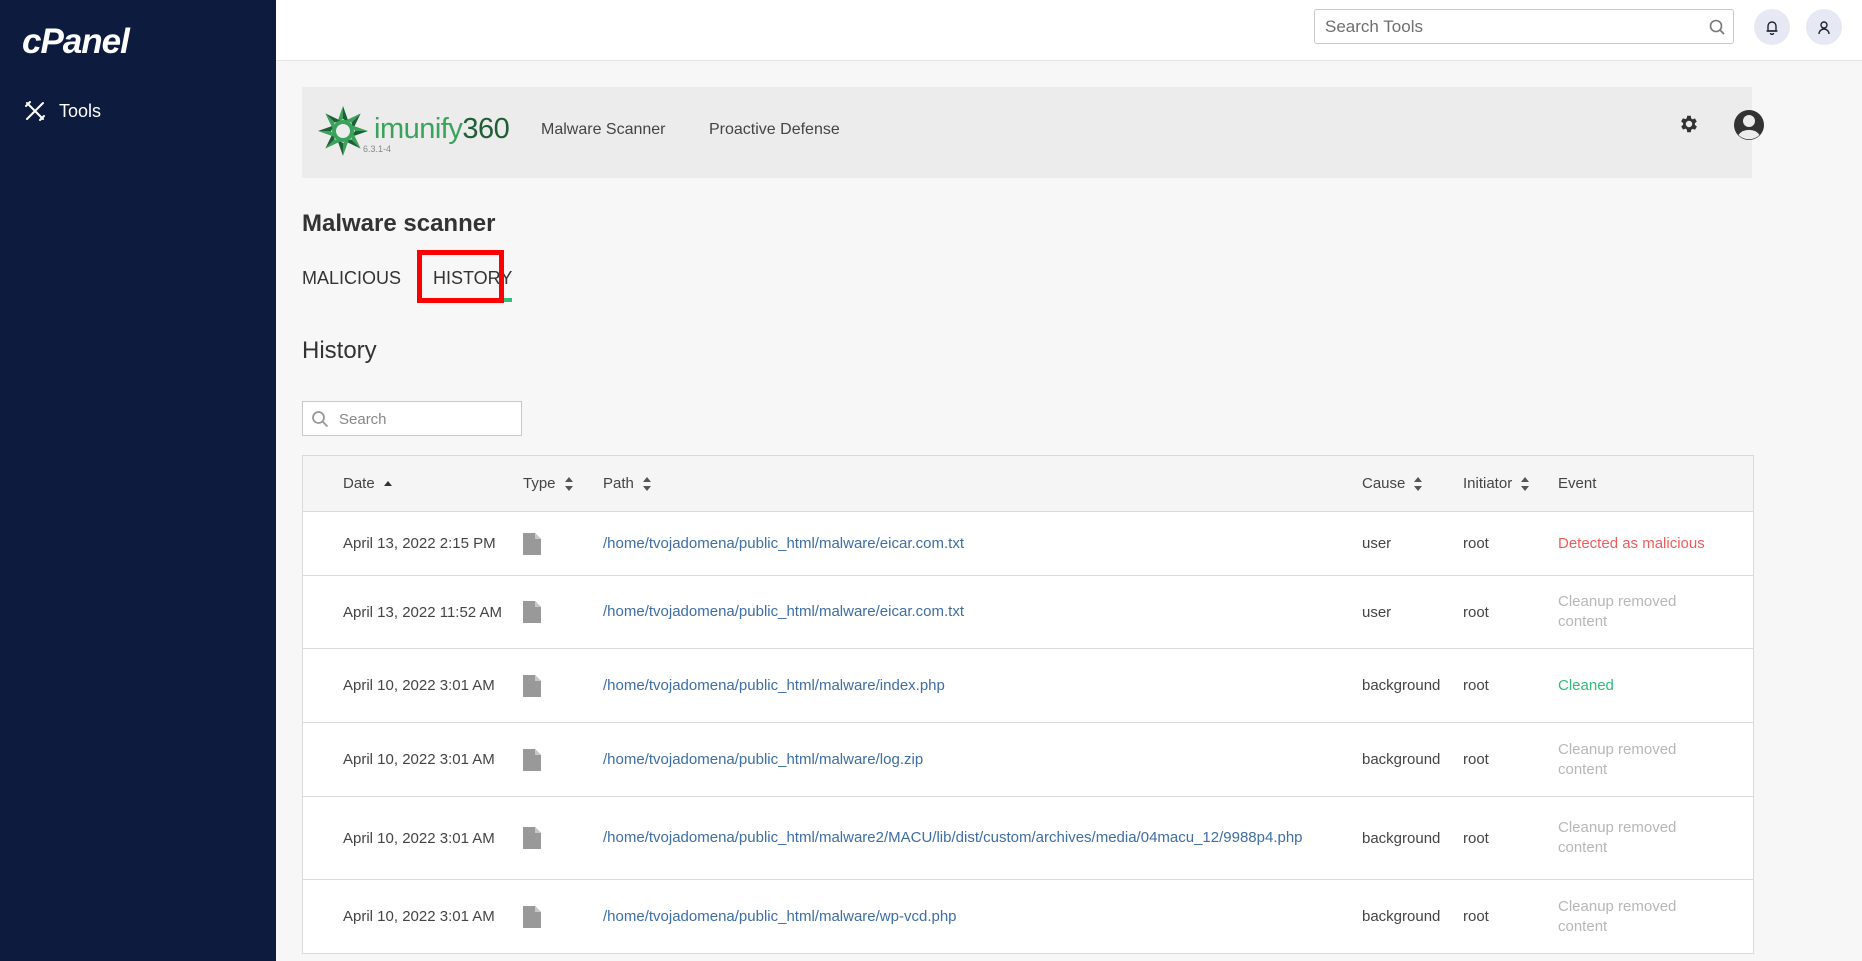 The width and height of the screenshot is (1862, 961). What do you see at coordinates (1496, 483) in the screenshot?
I see `column-header-initiator: Initiator` at bounding box center [1496, 483].